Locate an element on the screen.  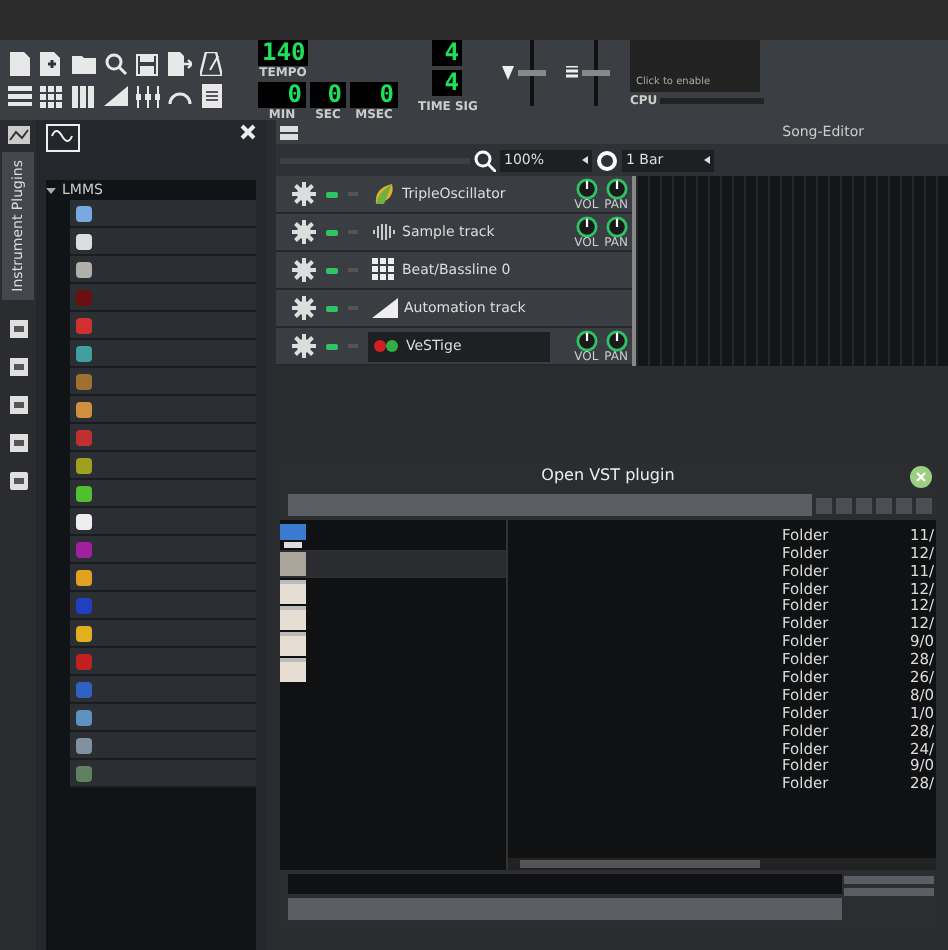
scrollbar is located at coordinates (722, 864).